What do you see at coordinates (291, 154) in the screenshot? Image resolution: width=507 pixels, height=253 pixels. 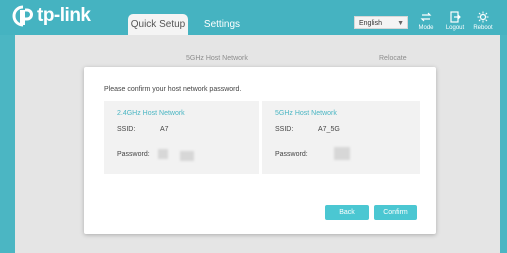 I see `password-label-5ghz: Password:` at bounding box center [291, 154].